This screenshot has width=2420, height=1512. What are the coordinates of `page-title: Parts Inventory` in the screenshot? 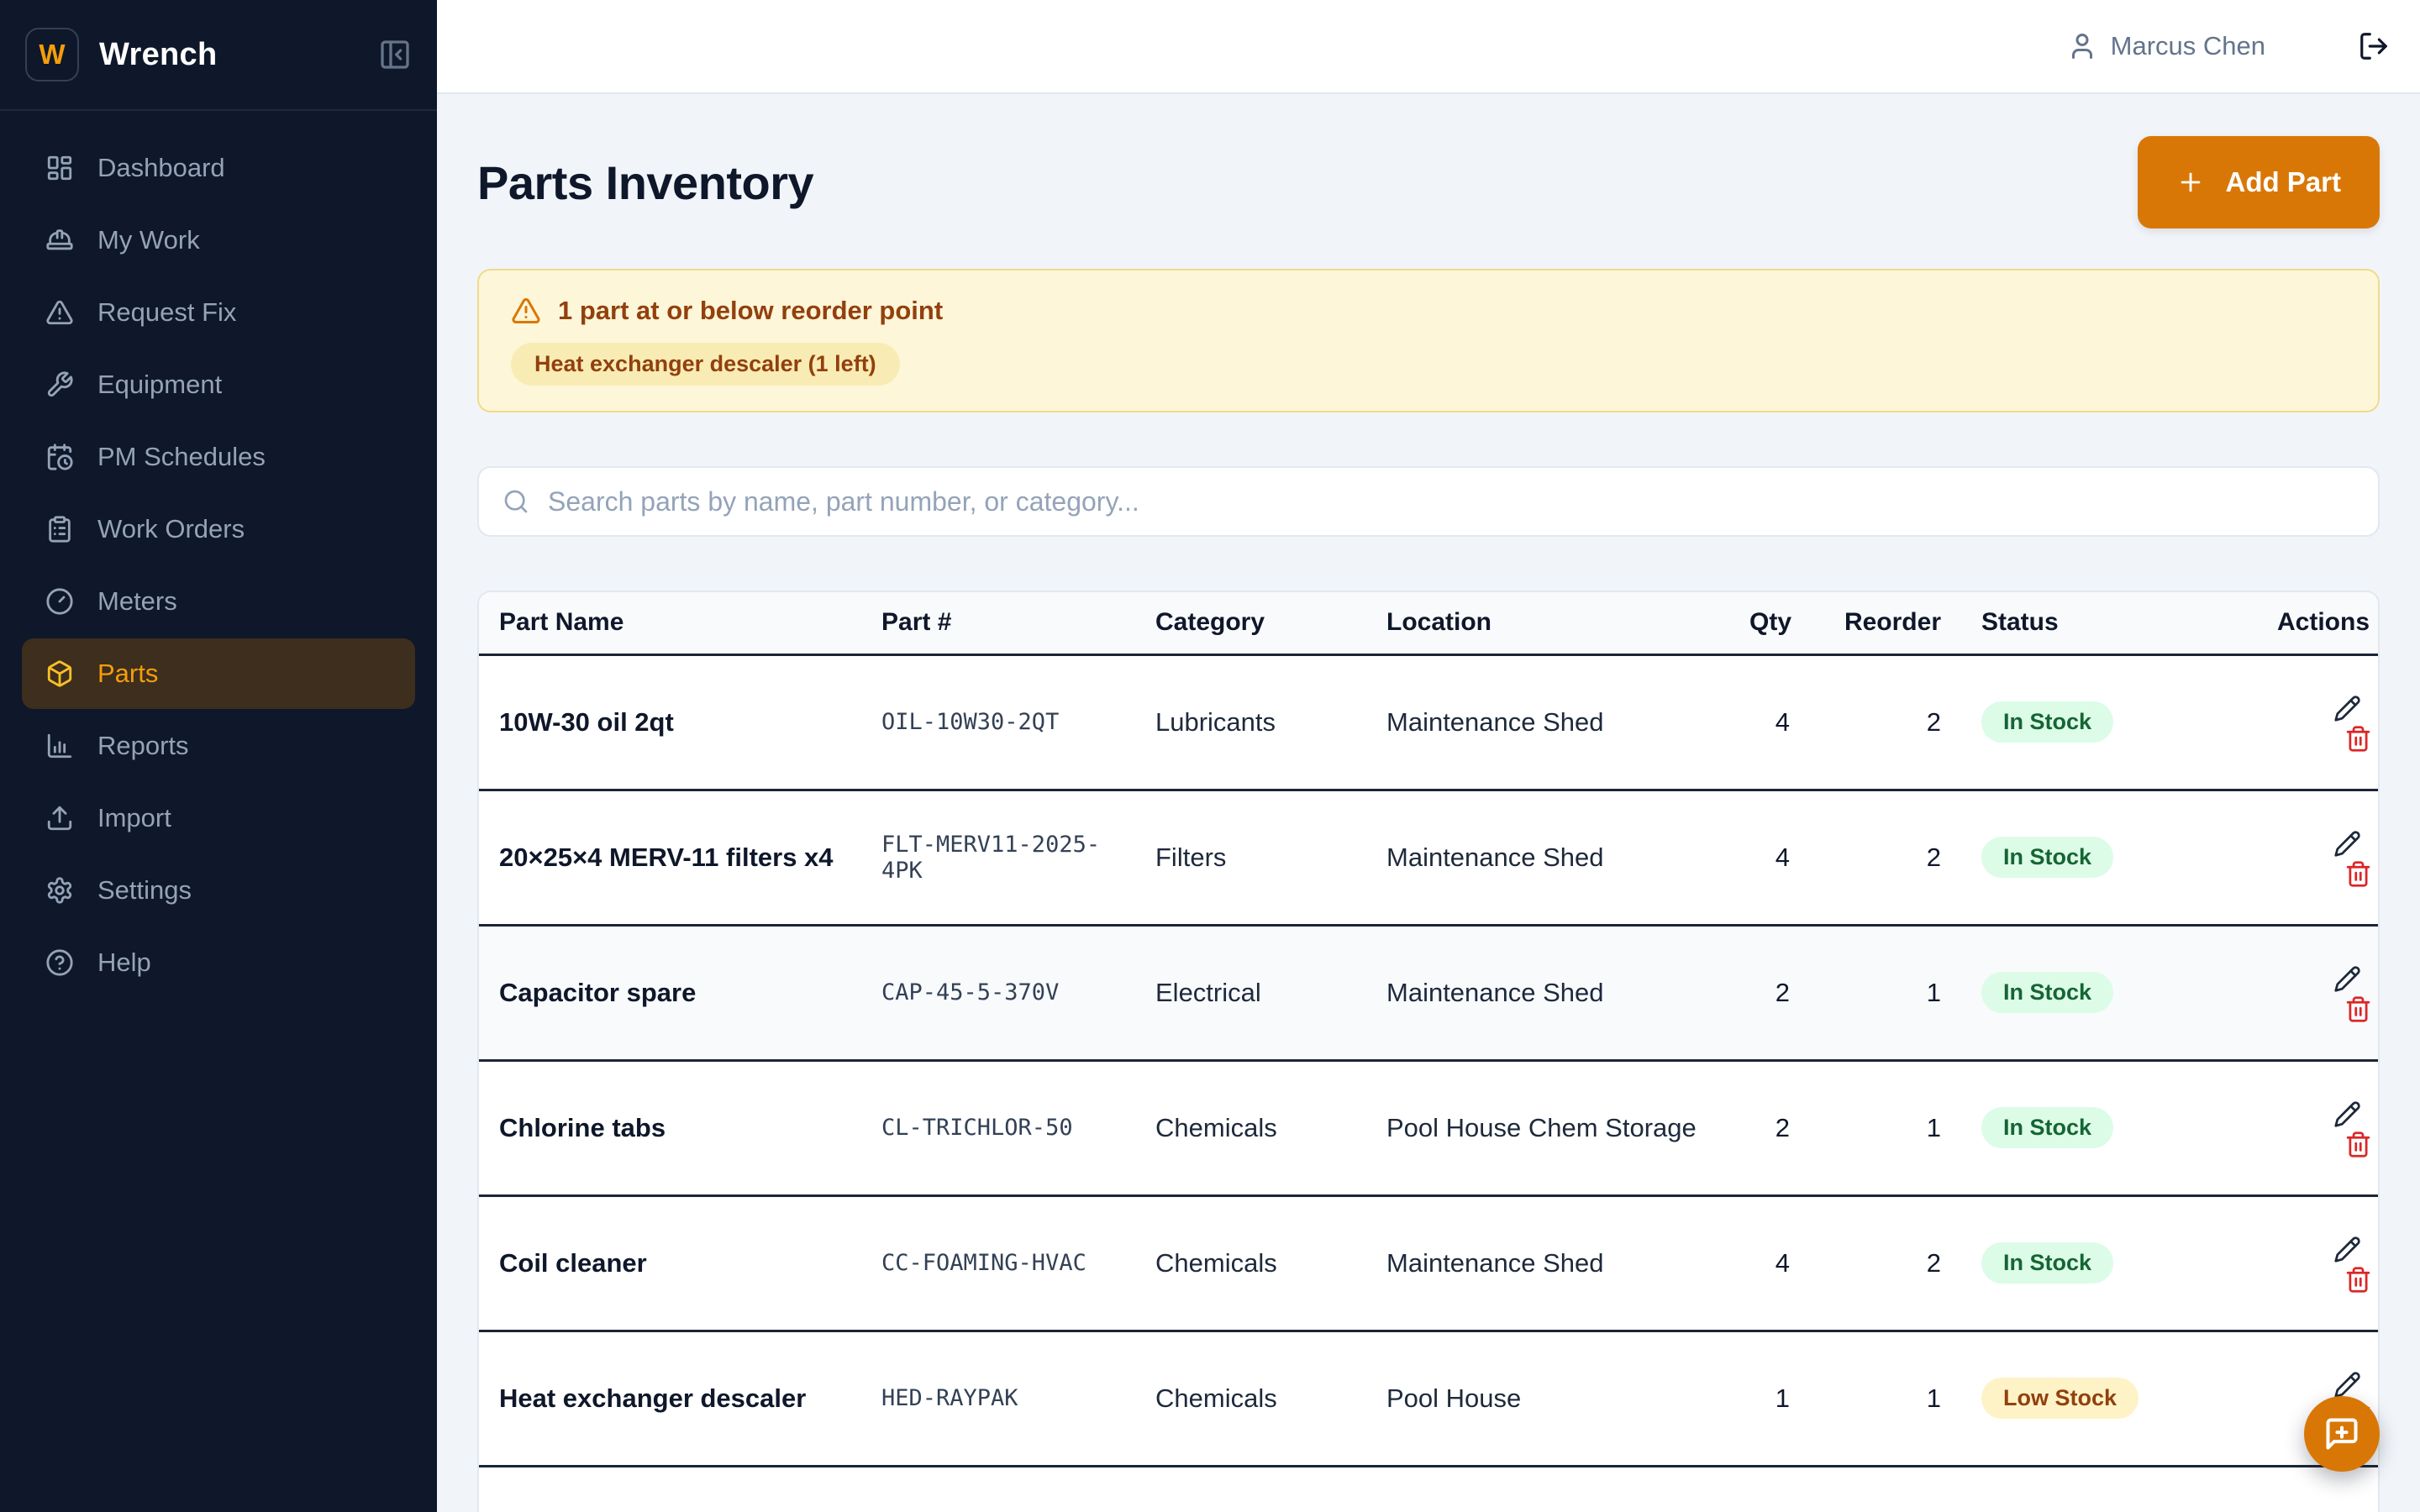 It's located at (645, 182).